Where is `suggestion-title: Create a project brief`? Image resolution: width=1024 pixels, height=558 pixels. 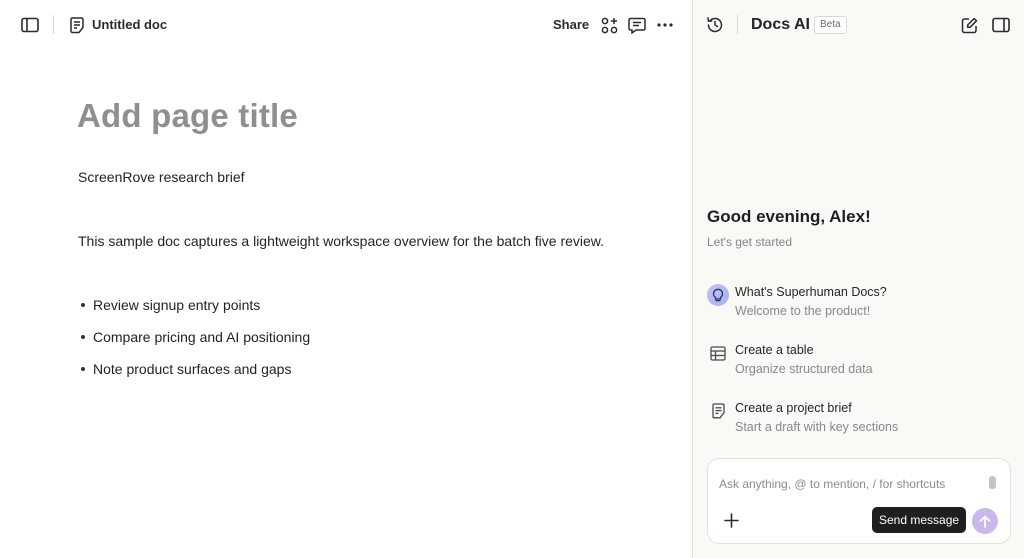
suggestion-title: Create a project brief is located at coordinates (793, 408).